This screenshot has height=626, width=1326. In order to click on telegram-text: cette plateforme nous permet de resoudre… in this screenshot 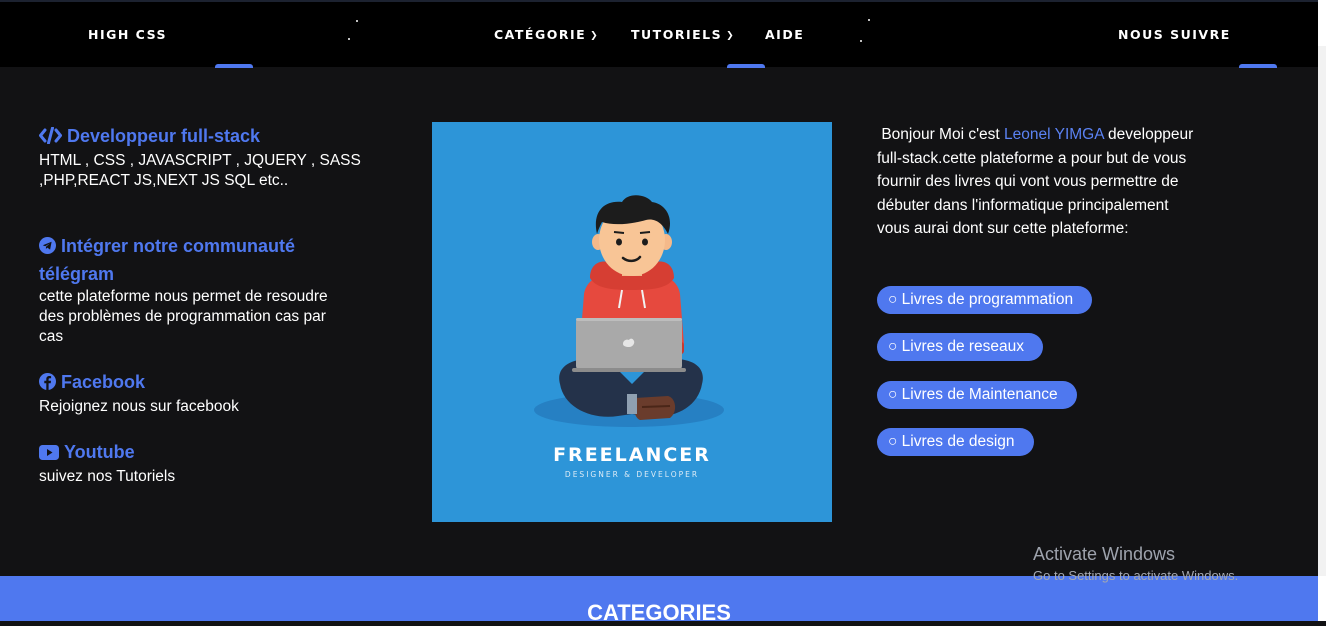, I will do `click(183, 316)`.